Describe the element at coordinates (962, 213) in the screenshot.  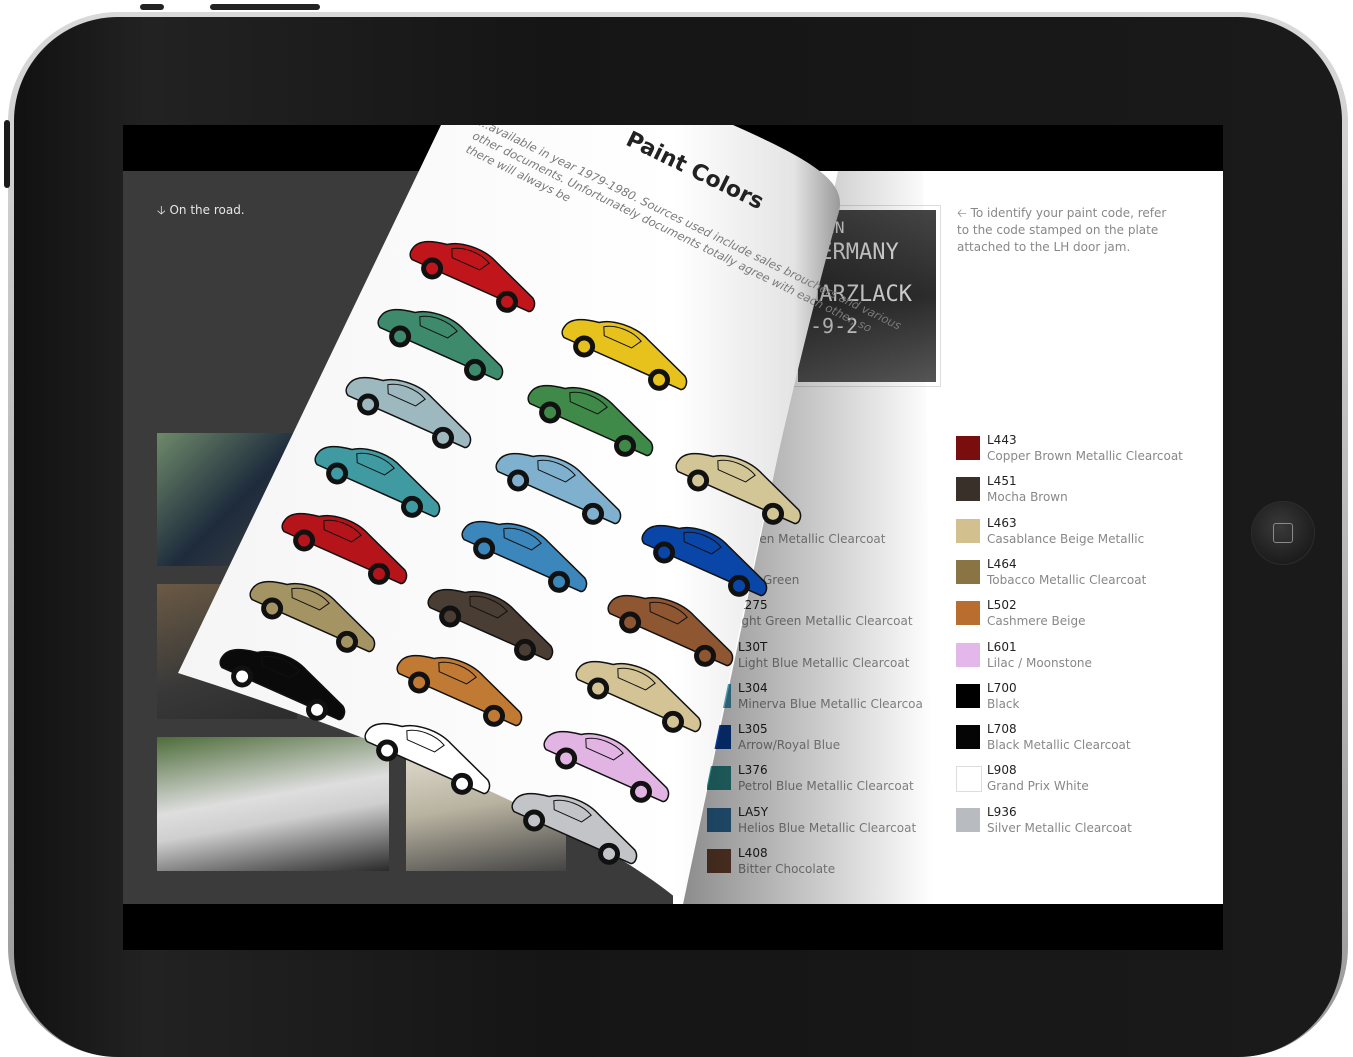
I see `arrow-left-icon: 🡠` at that location.